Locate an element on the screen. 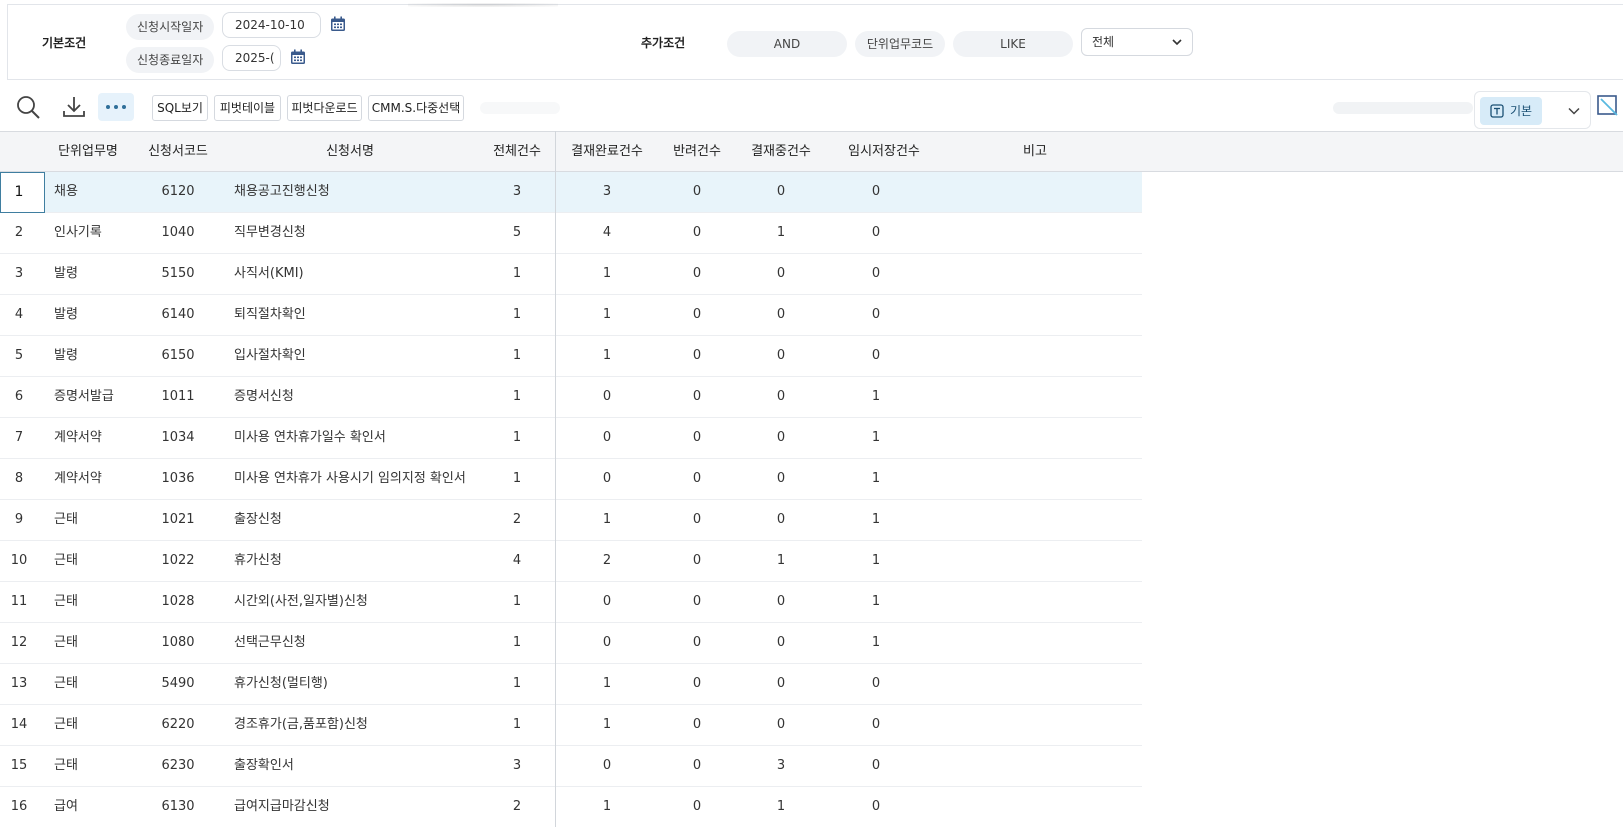  table-row: 8 계약서약 1036 미사용 연차휴가 사용시기 임의지정 확인서 1 0 0 0 1 is located at coordinates (571, 479).